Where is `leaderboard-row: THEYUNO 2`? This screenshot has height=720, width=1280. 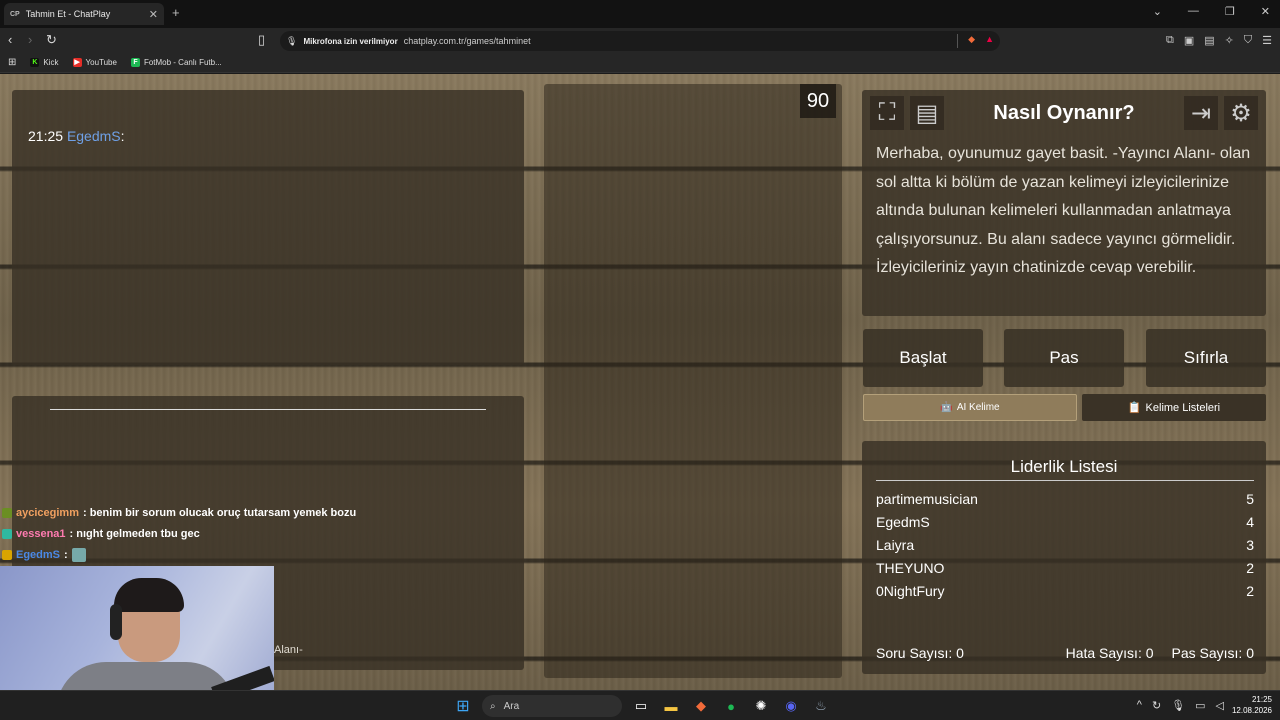
leaderboard-row: THEYUNO 2 is located at coordinates (1065, 567).